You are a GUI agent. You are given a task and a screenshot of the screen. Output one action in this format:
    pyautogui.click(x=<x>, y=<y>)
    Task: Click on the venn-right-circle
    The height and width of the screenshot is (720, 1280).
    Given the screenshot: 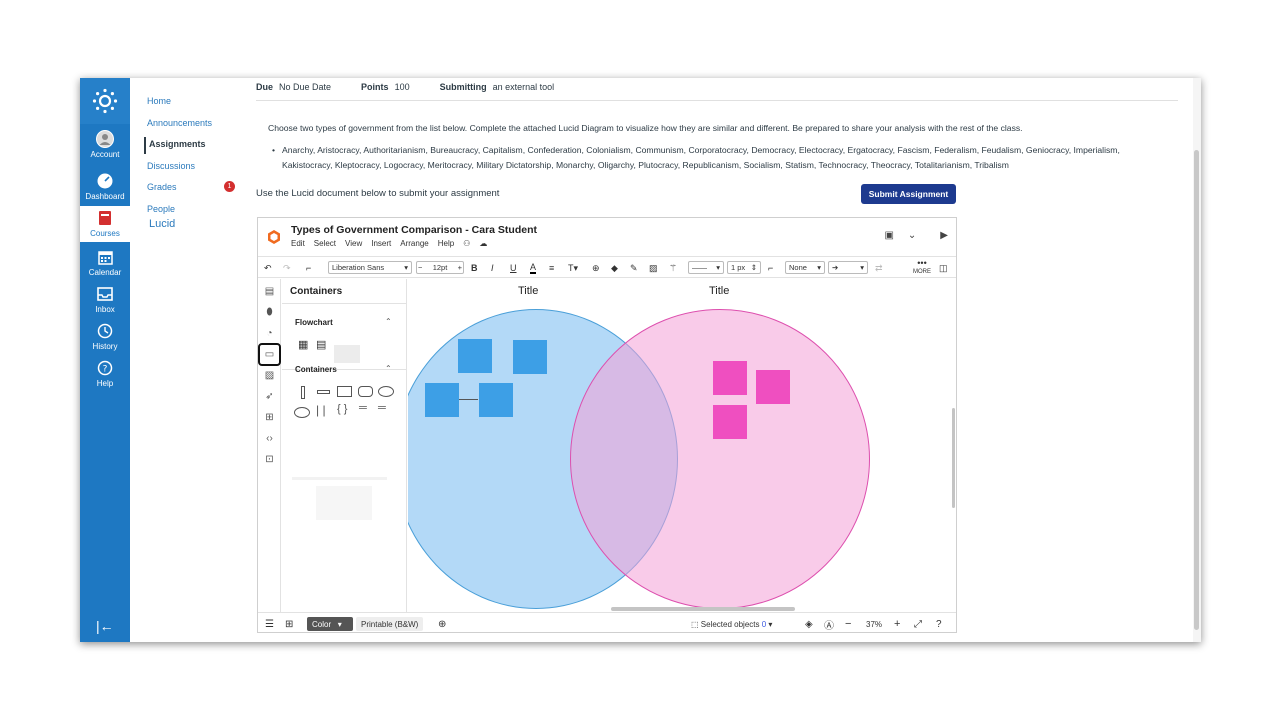 What is the action you would take?
    pyautogui.click(x=720, y=459)
    